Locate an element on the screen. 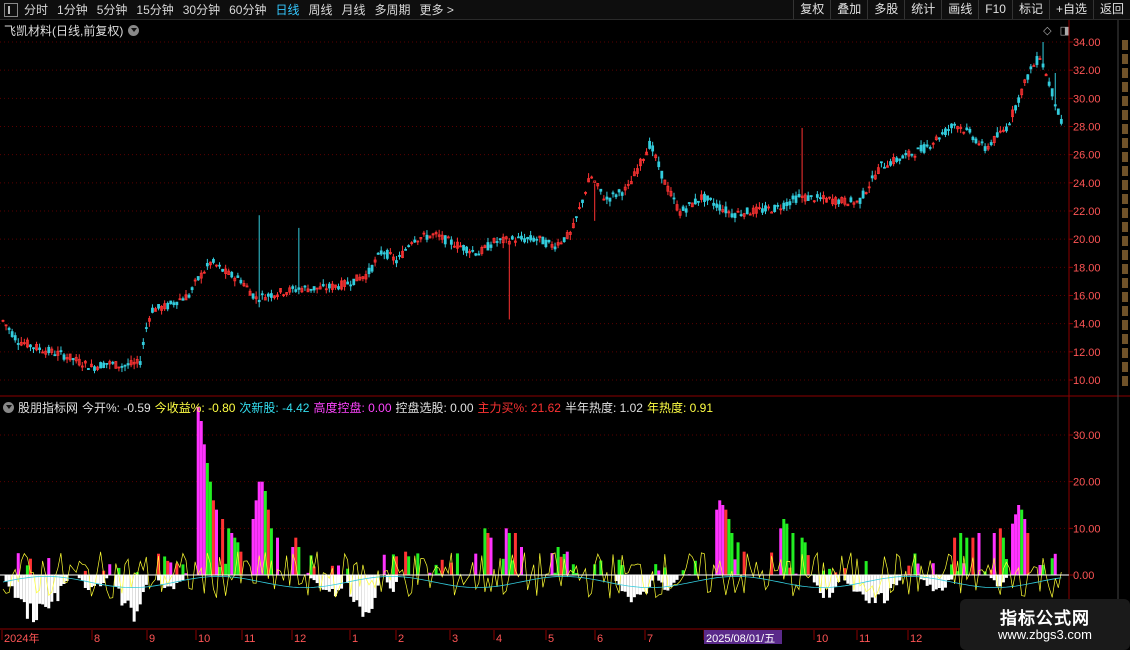 Image resolution: width=1130 pixels, height=650 pixels. toolbar-button-1: 叠加 is located at coordinates (848, 9).